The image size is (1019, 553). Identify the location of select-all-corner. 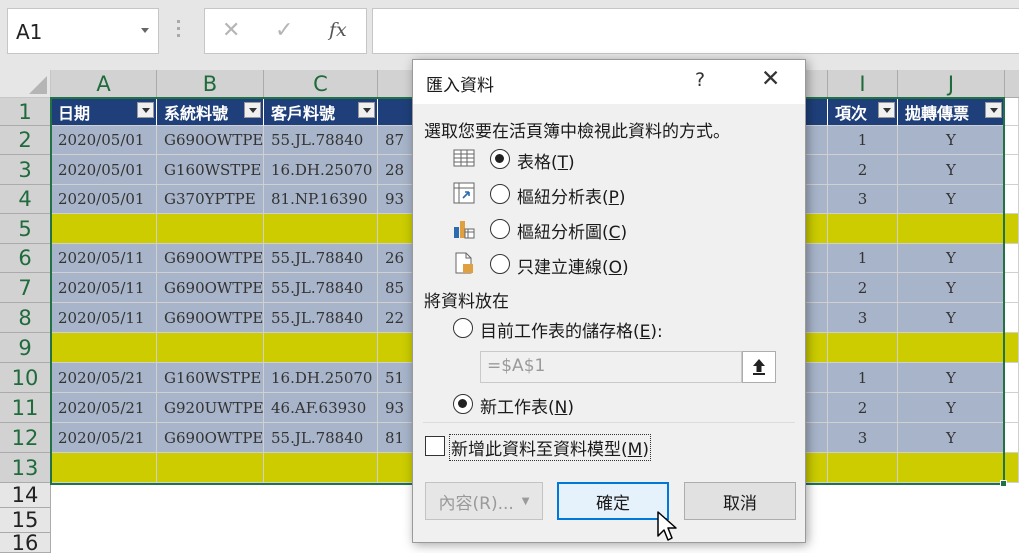
(25, 84).